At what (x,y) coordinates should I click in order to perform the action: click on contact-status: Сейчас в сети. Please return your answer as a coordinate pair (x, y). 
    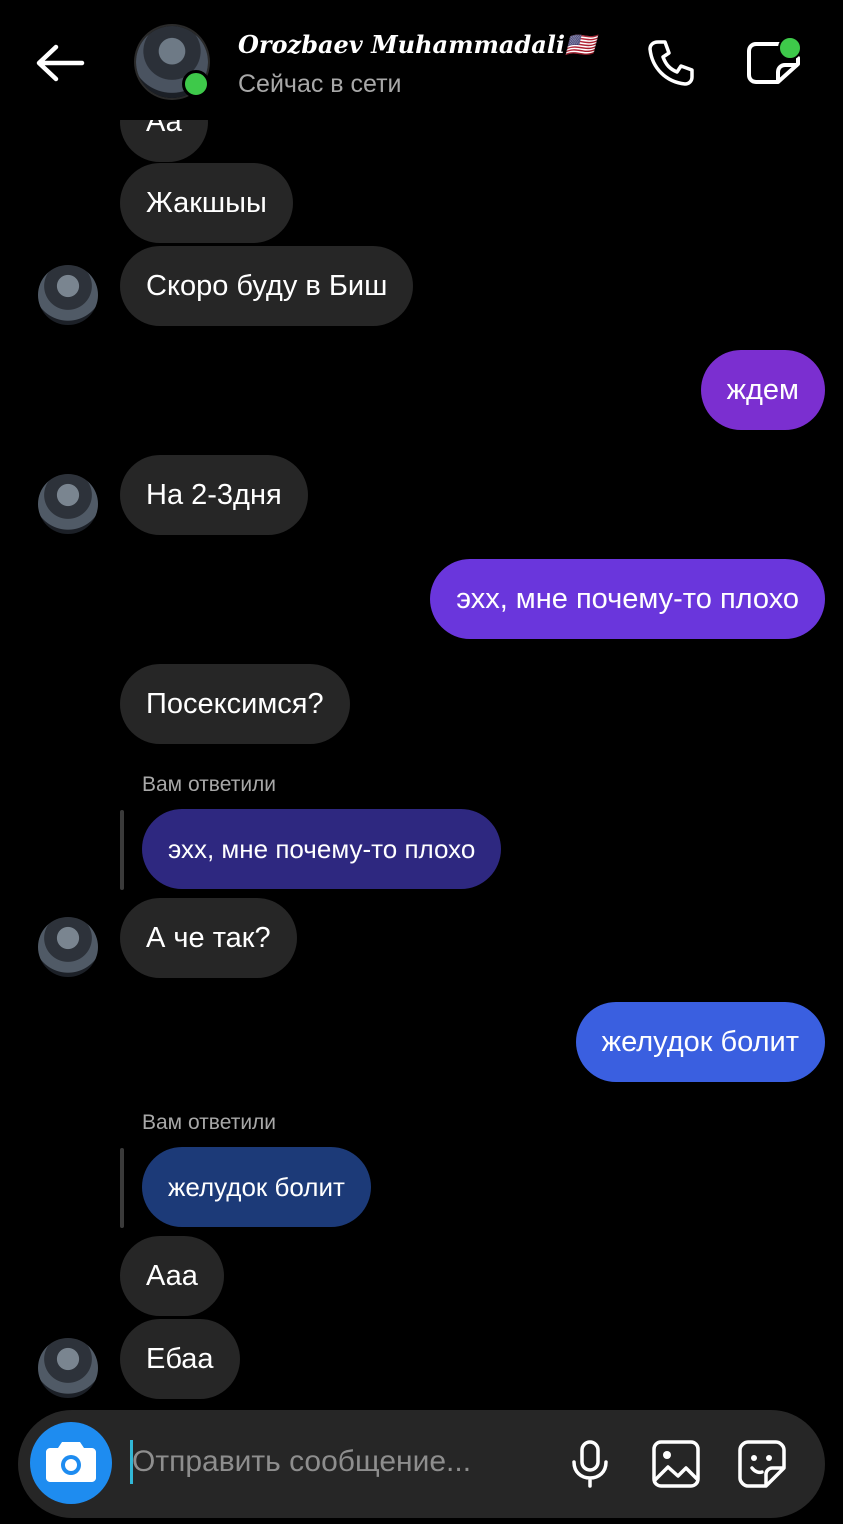
    Looking at the image, I should click on (320, 84).